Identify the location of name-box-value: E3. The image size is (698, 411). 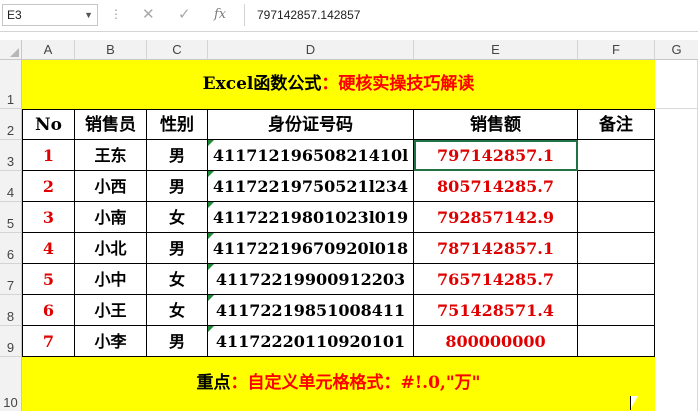
(14, 15).